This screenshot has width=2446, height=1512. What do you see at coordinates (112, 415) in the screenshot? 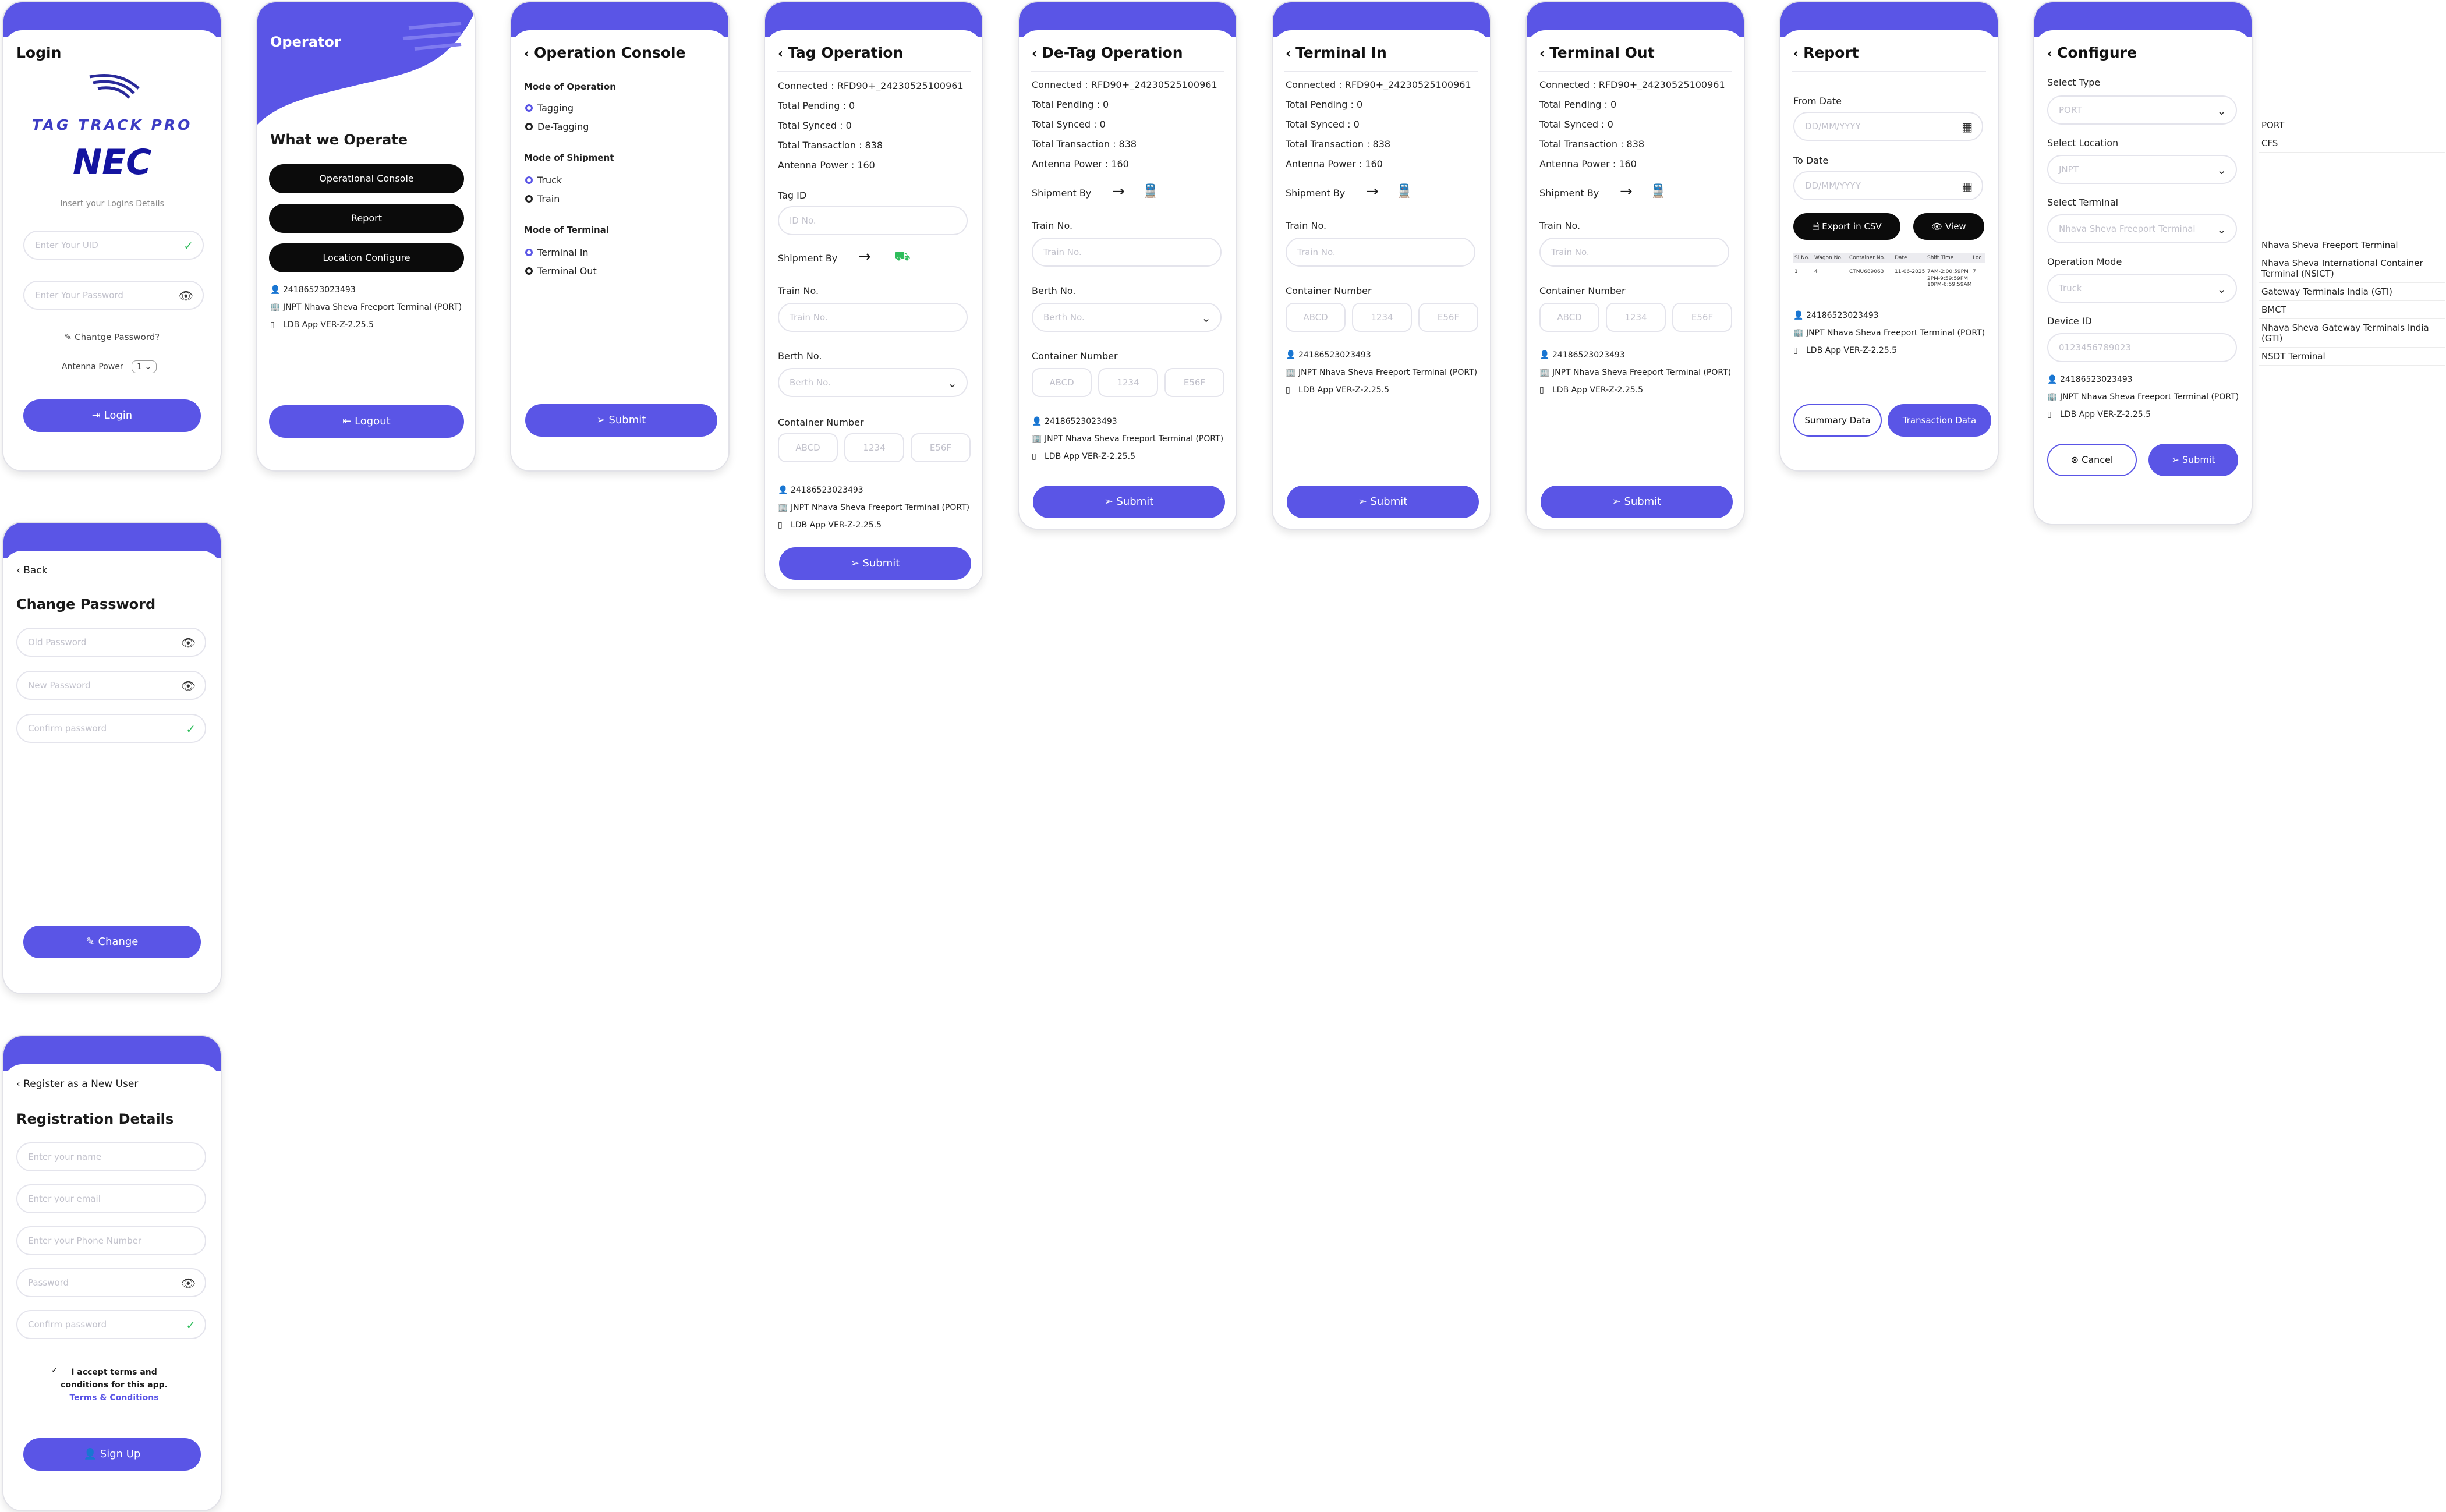
I see `login-button: ⇥ Login` at bounding box center [112, 415].